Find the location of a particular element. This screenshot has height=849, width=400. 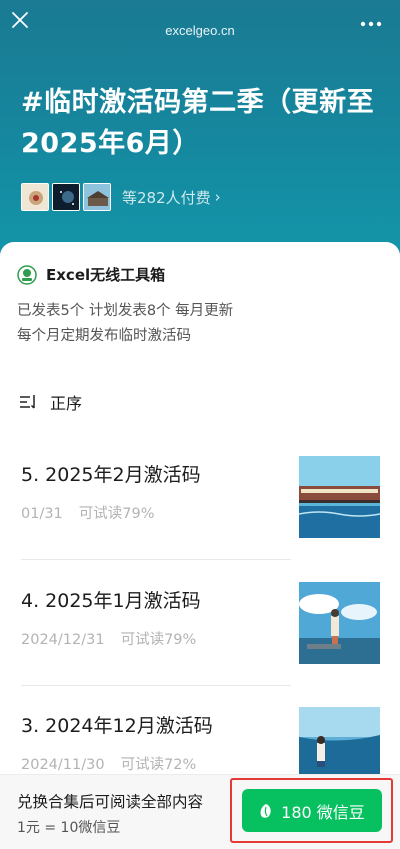

buy-button-label: 180 微信豆 is located at coordinates (323, 812).